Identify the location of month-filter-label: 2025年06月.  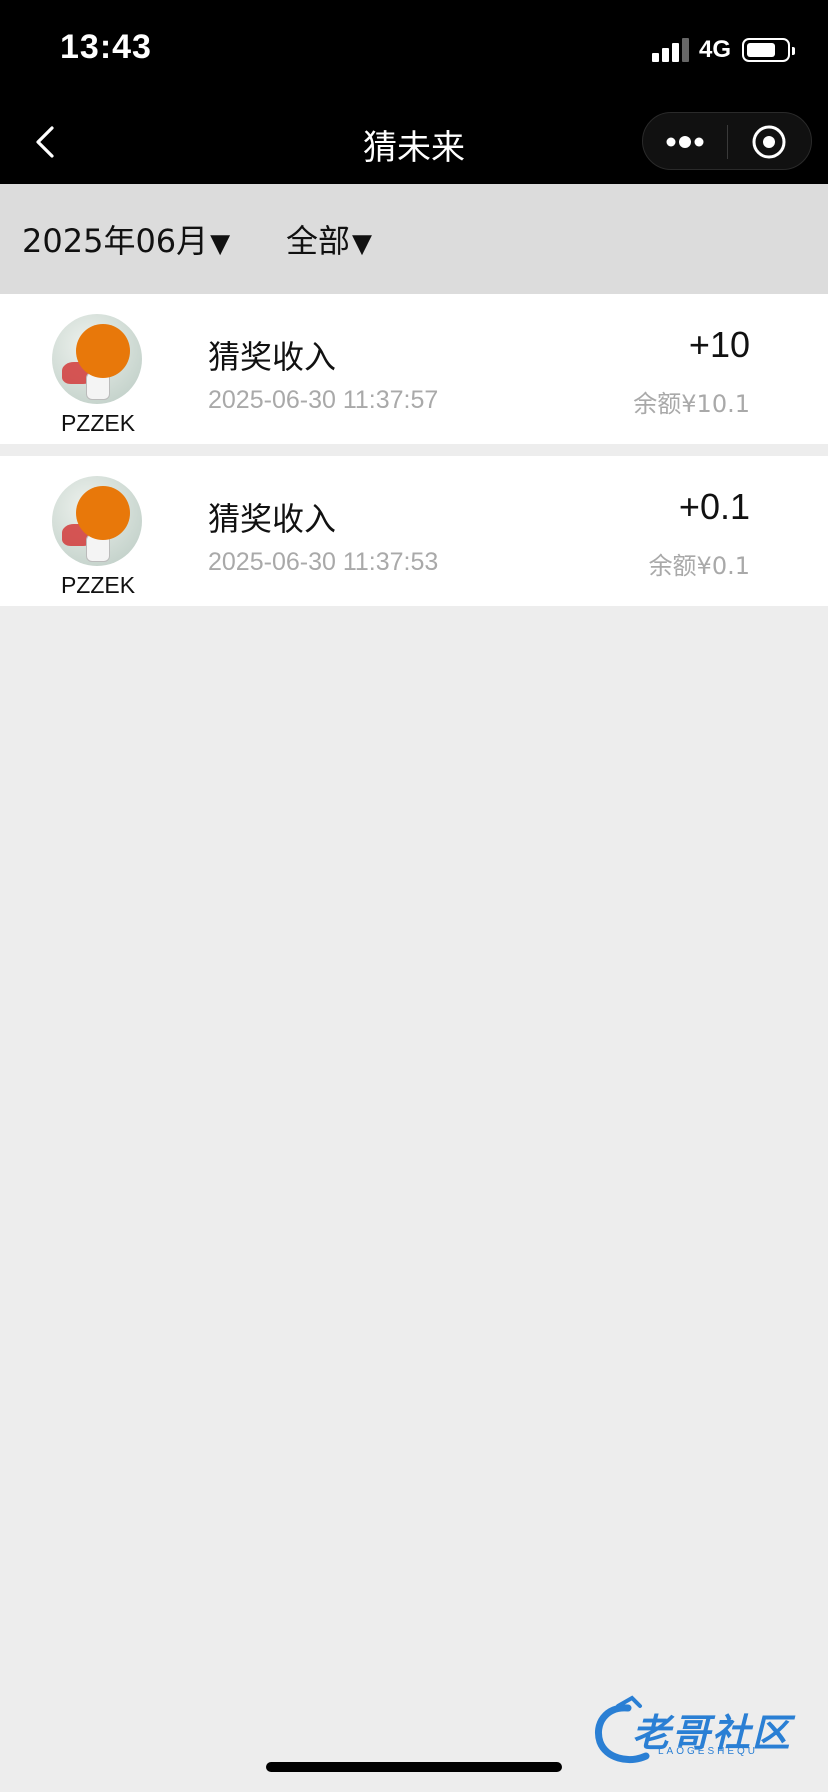
(115, 241).